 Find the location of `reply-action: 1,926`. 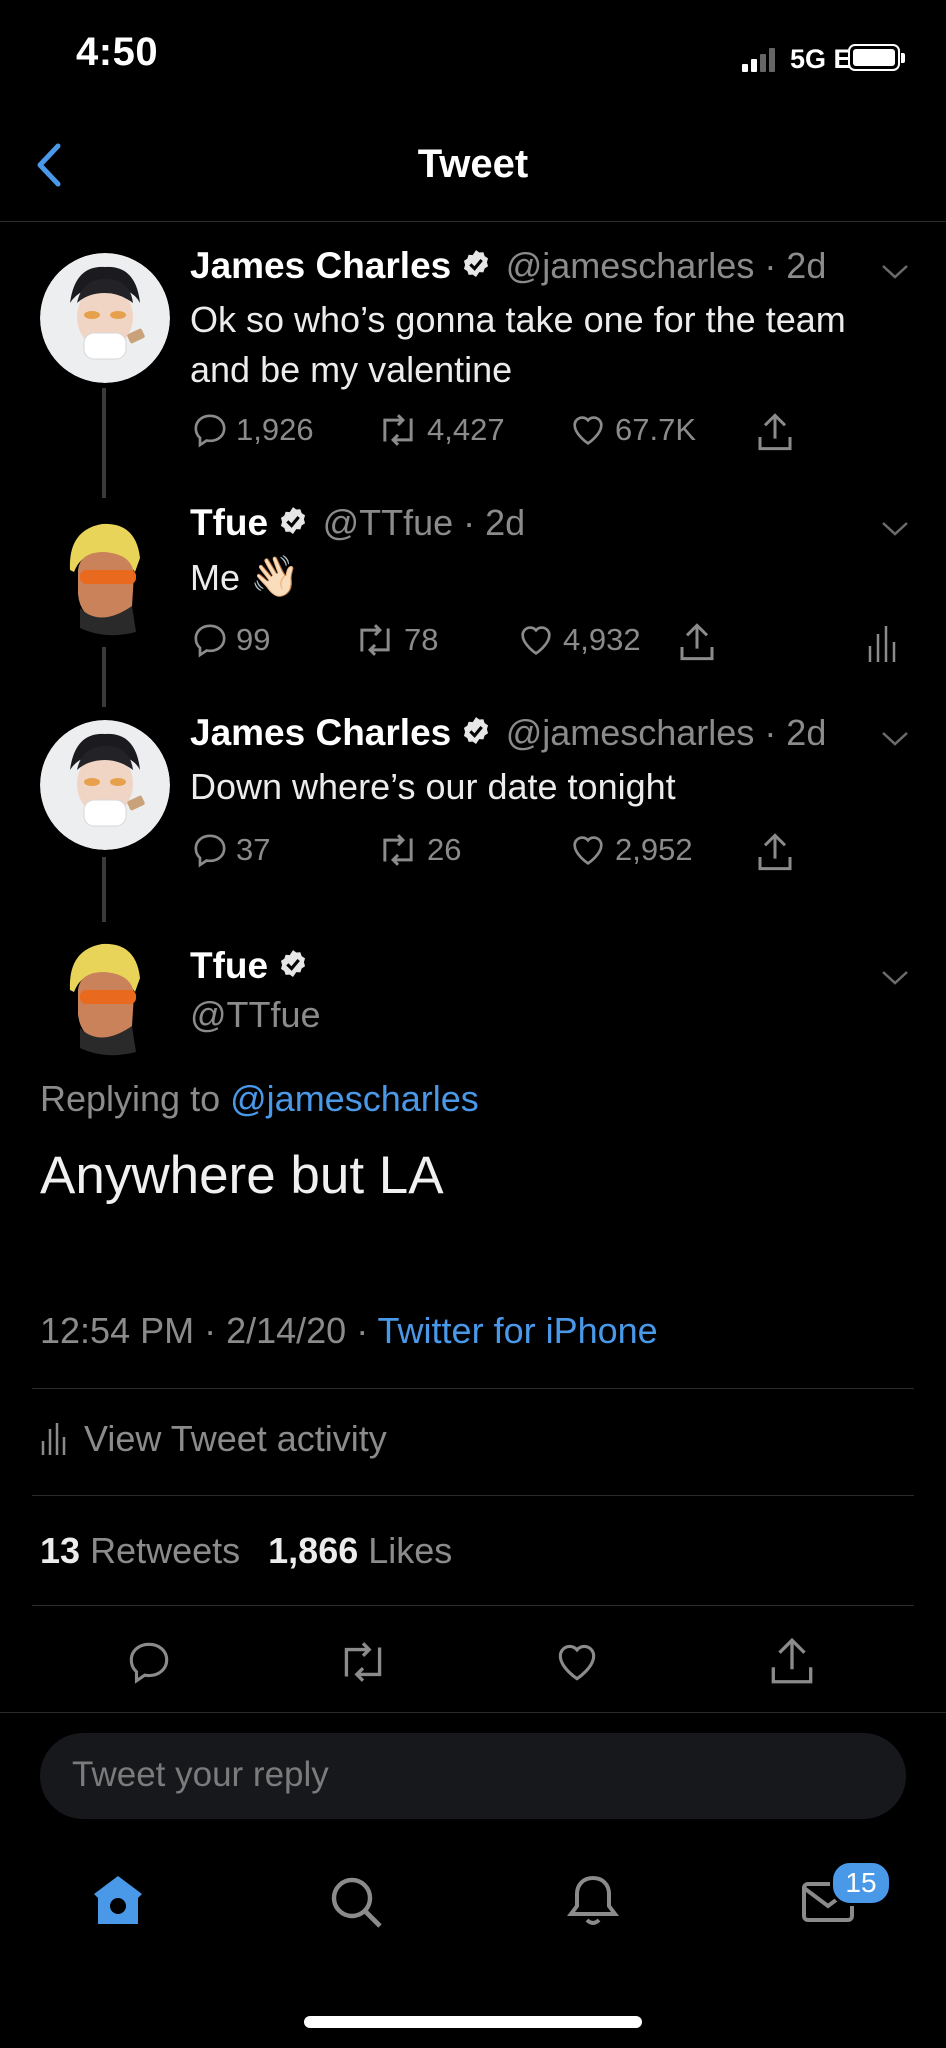

reply-action: 1,926 is located at coordinates (252, 430).